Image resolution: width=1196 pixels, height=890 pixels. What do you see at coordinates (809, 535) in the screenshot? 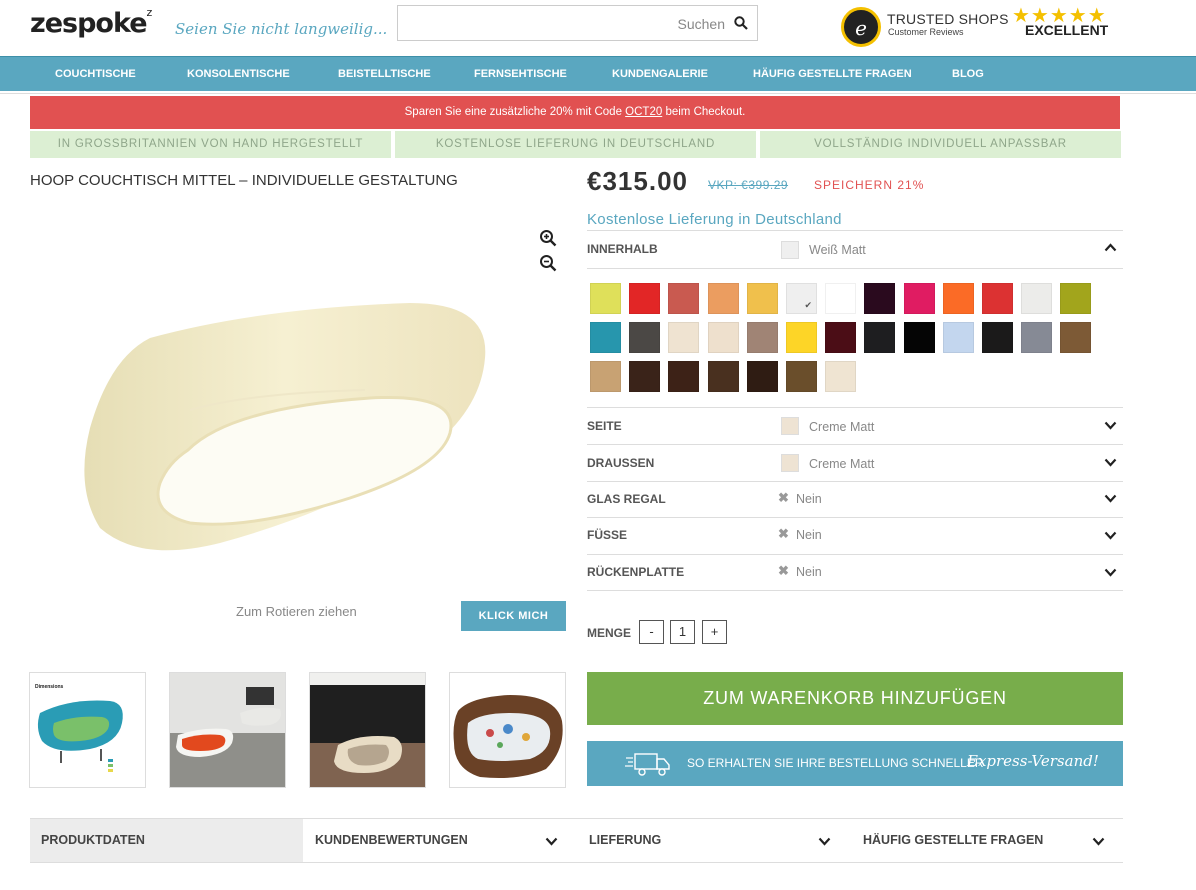
I see `option-value-fuesse: Nein` at bounding box center [809, 535].